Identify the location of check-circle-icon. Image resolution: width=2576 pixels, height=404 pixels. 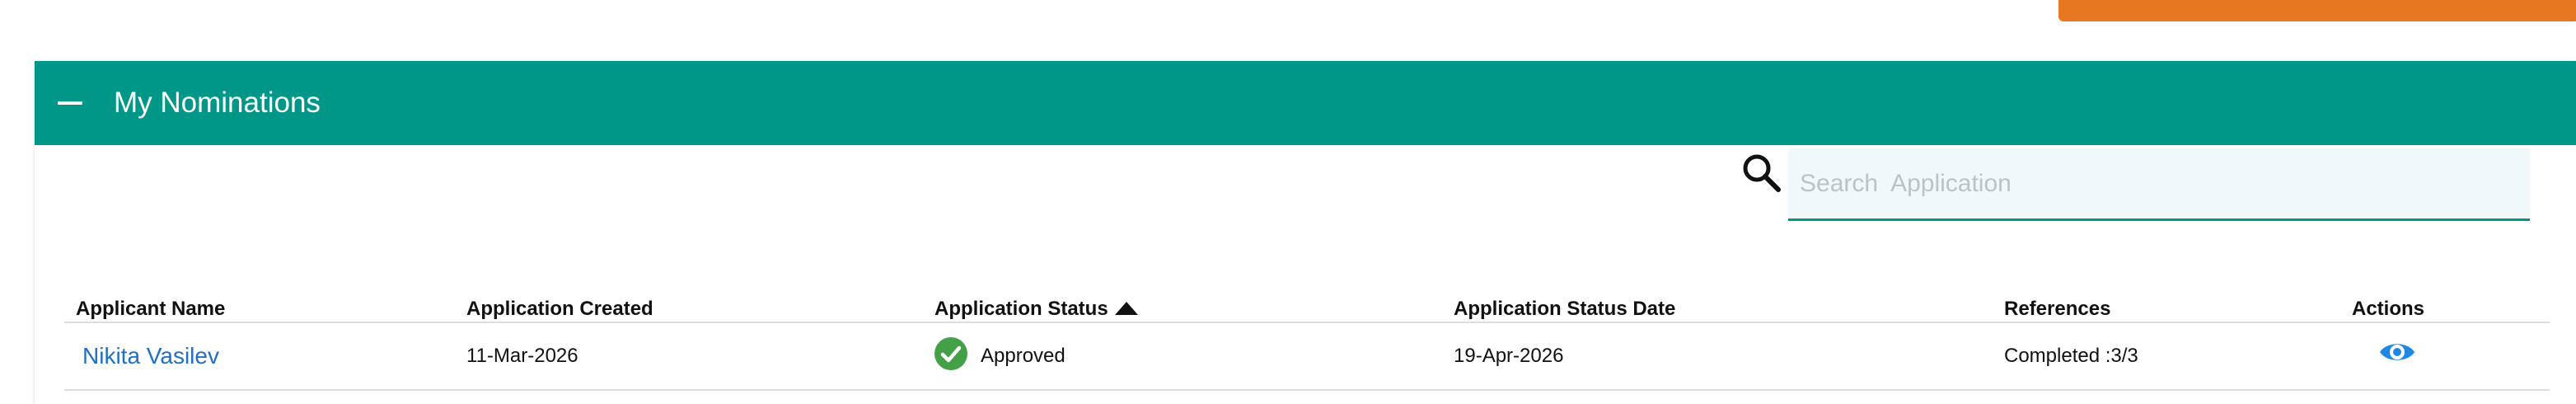
(950, 353).